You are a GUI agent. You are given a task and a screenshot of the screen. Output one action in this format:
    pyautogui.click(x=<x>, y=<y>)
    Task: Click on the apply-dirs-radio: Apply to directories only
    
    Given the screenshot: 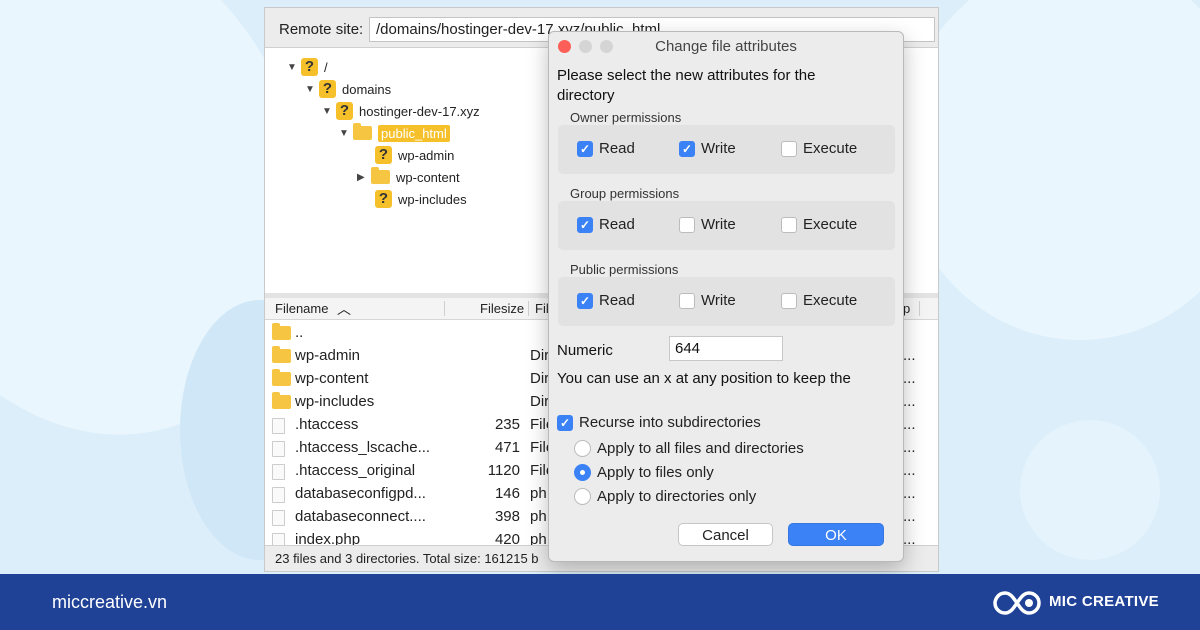 What is the action you would take?
    pyautogui.click(x=665, y=496)
    